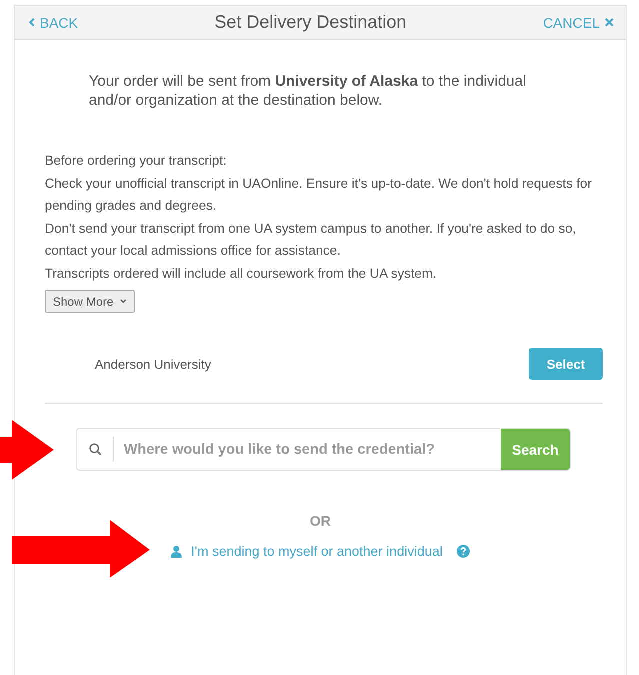 This screenshot has width=639, height=675. Describe the element at coordinates (53, 22) in the screenshot. I see `back-link: BACK` at that location.